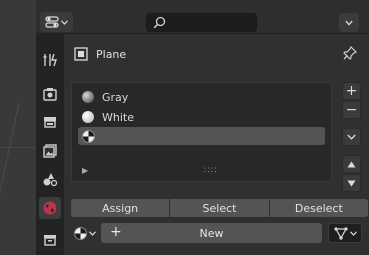 The width and height of the screenshot is (369, 255). I want to click on render-icon, so click(50, 94).